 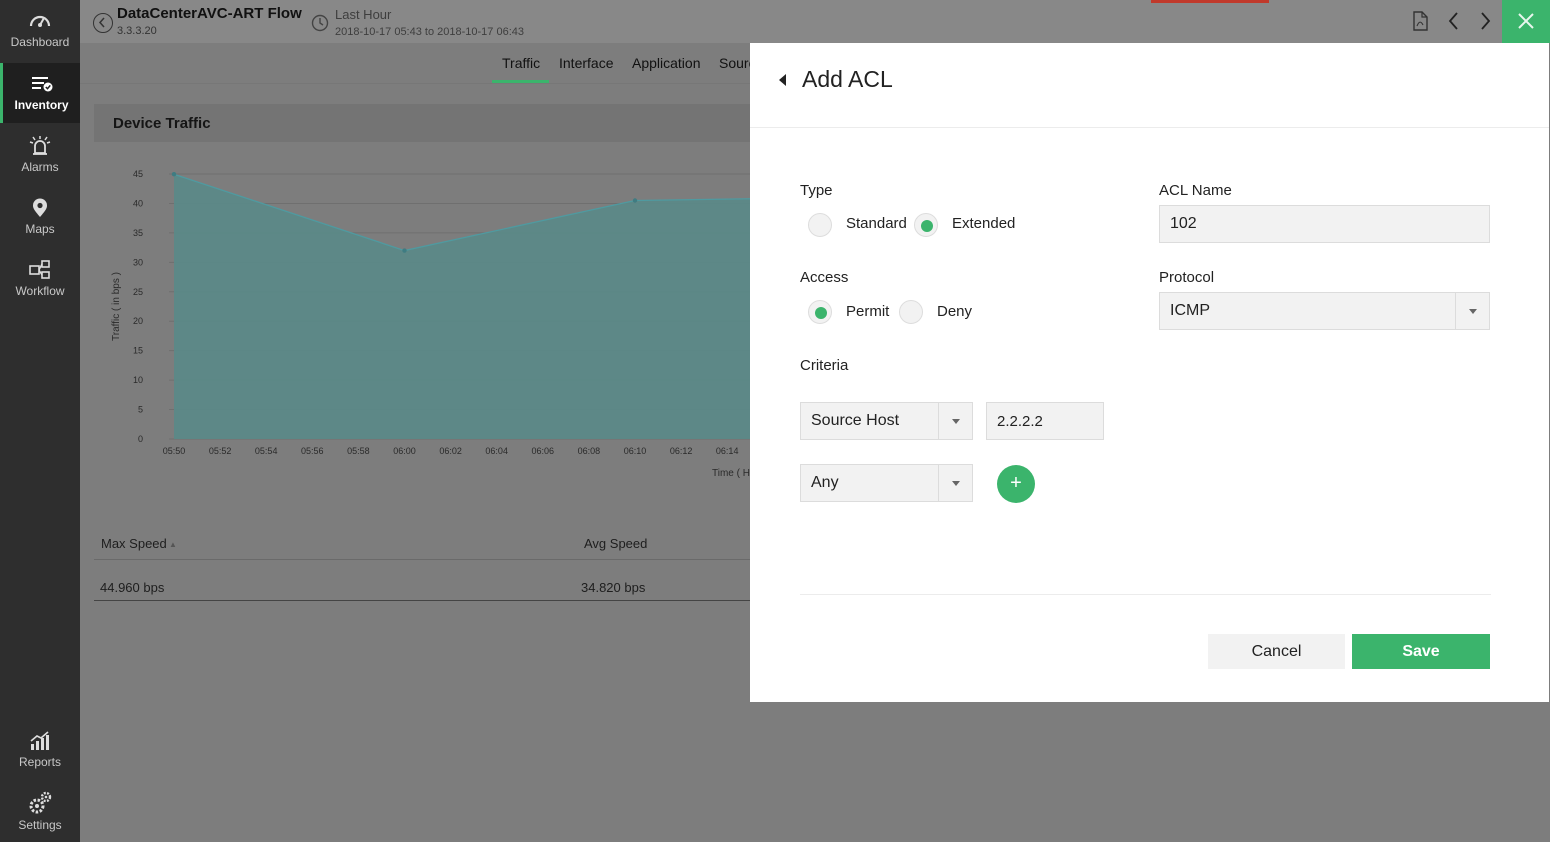 I want to click on y-tick-label: 35, so click(x=138, y=233).